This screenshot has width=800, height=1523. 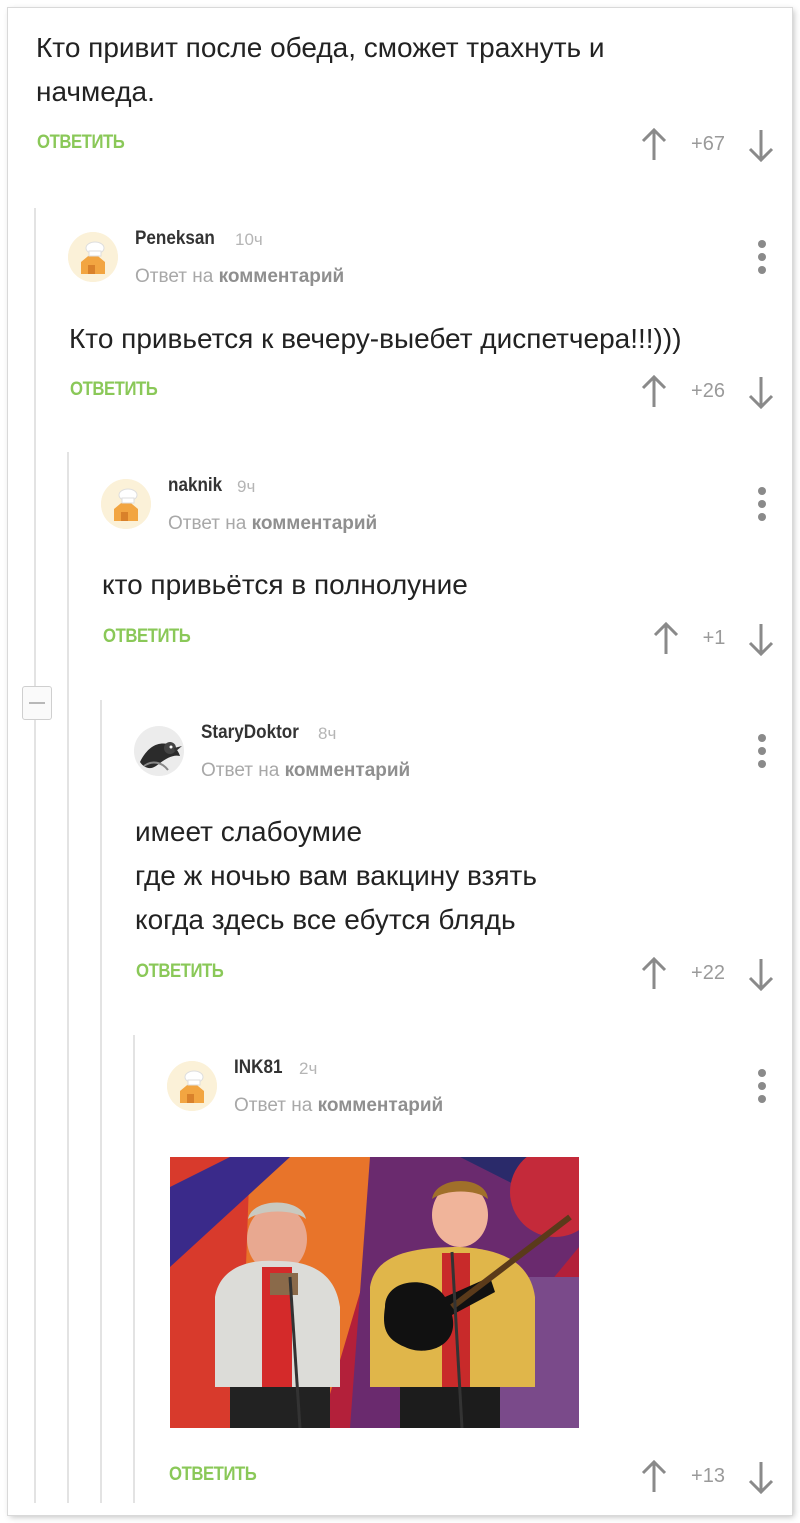 I want to click on rating-score: +26, so click(x=708, y=391).